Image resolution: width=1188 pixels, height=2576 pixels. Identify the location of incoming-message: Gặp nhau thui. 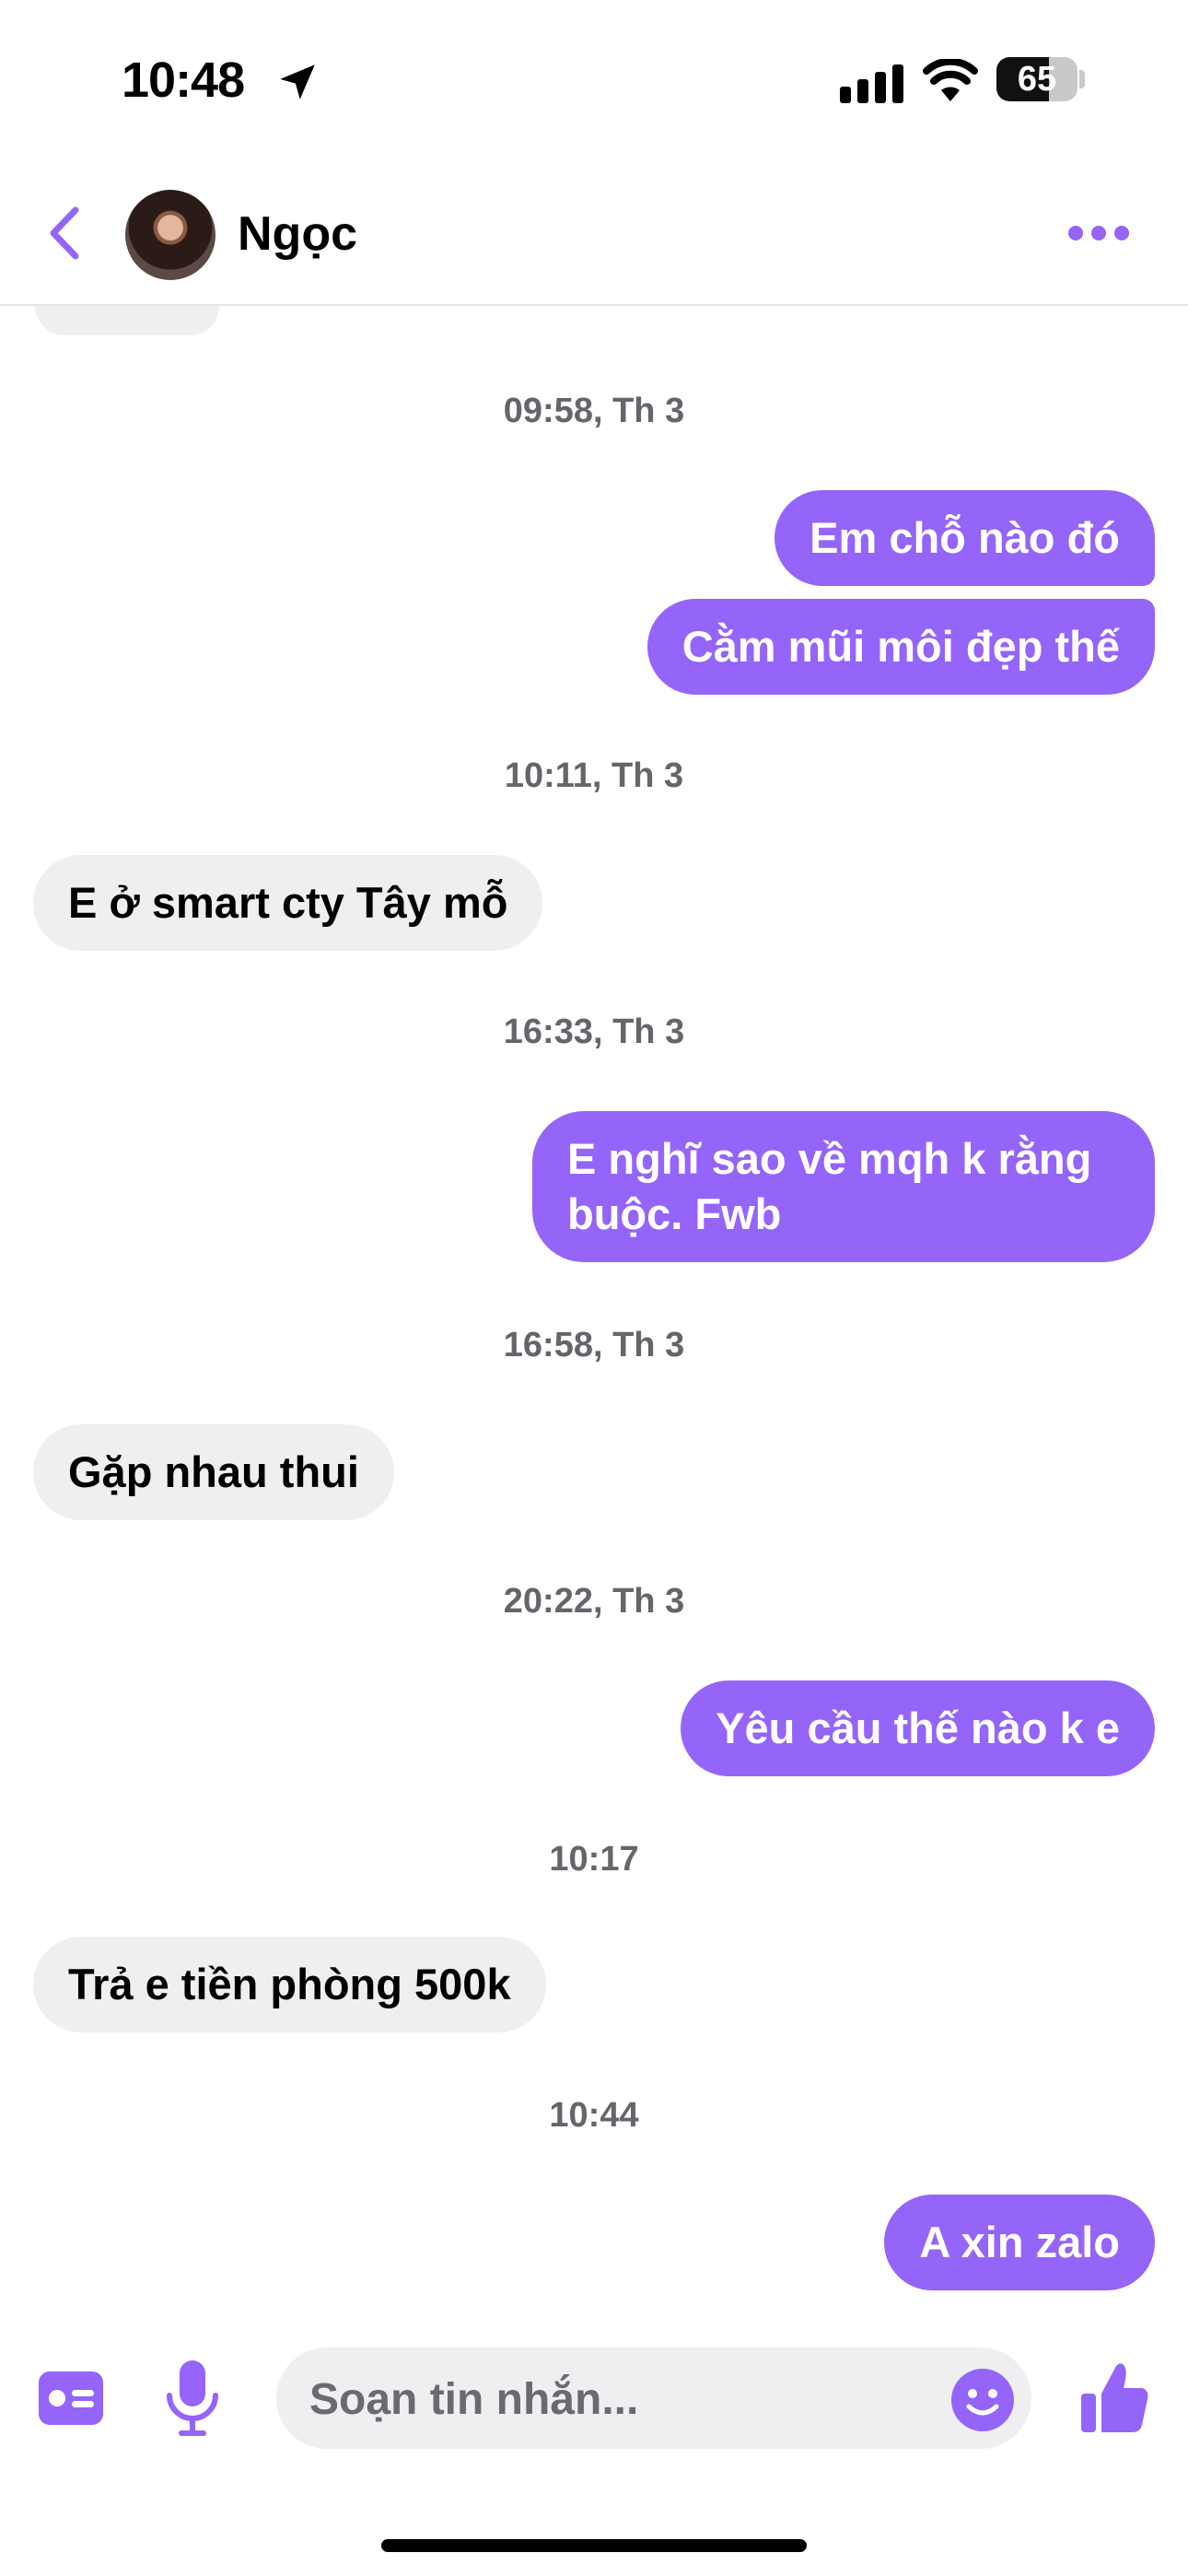
(213, 1472).